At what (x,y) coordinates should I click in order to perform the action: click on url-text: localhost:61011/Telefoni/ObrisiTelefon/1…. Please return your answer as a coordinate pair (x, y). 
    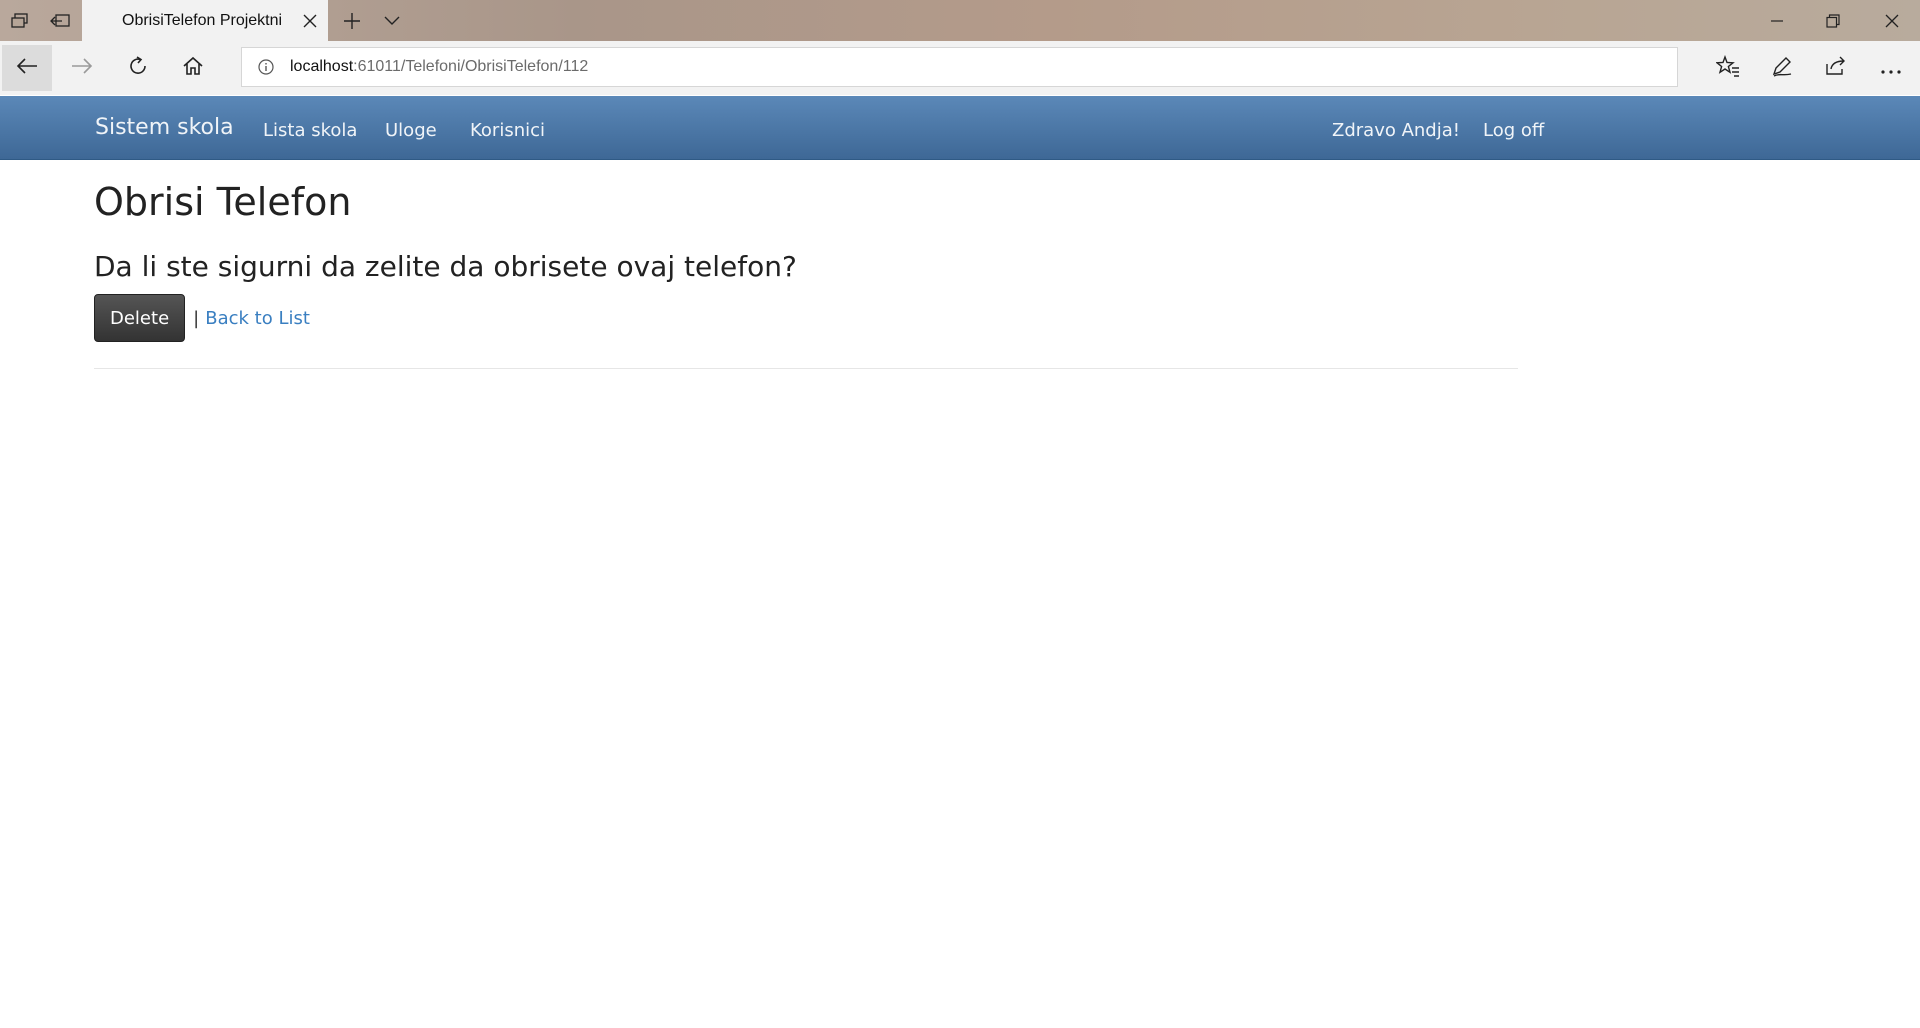
    Looking at the image, I should click on (439, 67).